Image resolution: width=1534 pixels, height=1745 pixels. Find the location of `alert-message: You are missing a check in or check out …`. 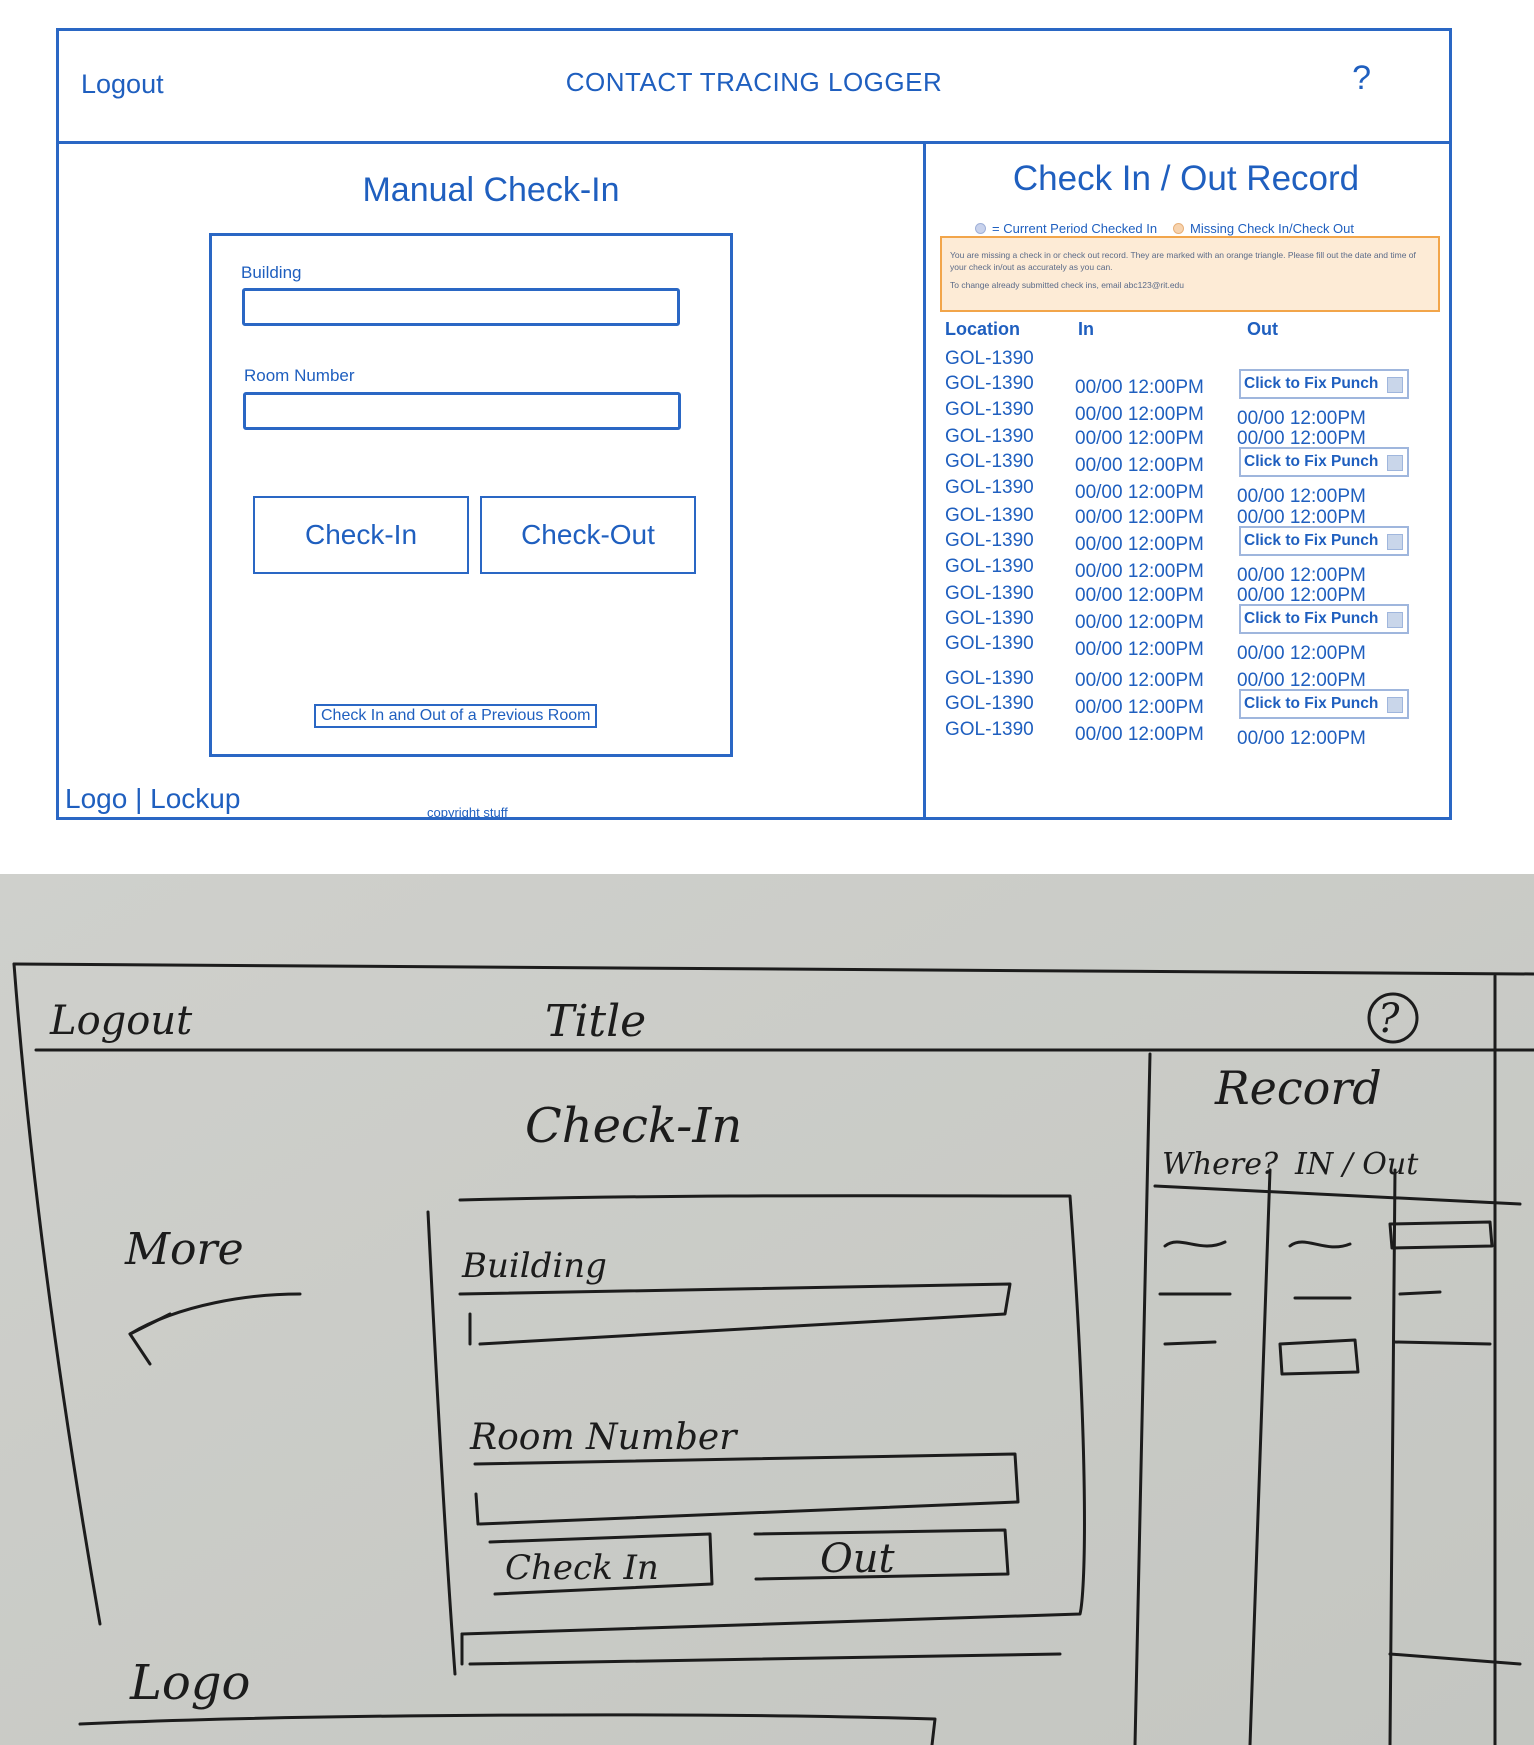

alert-message: You are missing a check in or check out … is located at coordinates (1183, 261).